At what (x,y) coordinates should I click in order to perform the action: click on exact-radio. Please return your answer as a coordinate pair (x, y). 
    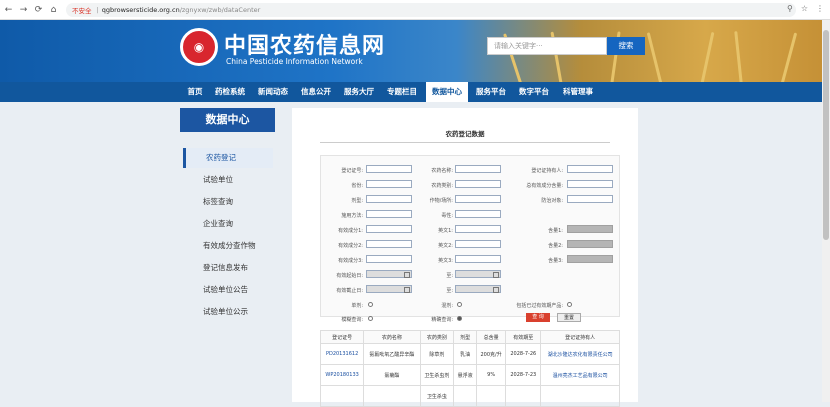
    Looking at the image, I should click on (459, 318).